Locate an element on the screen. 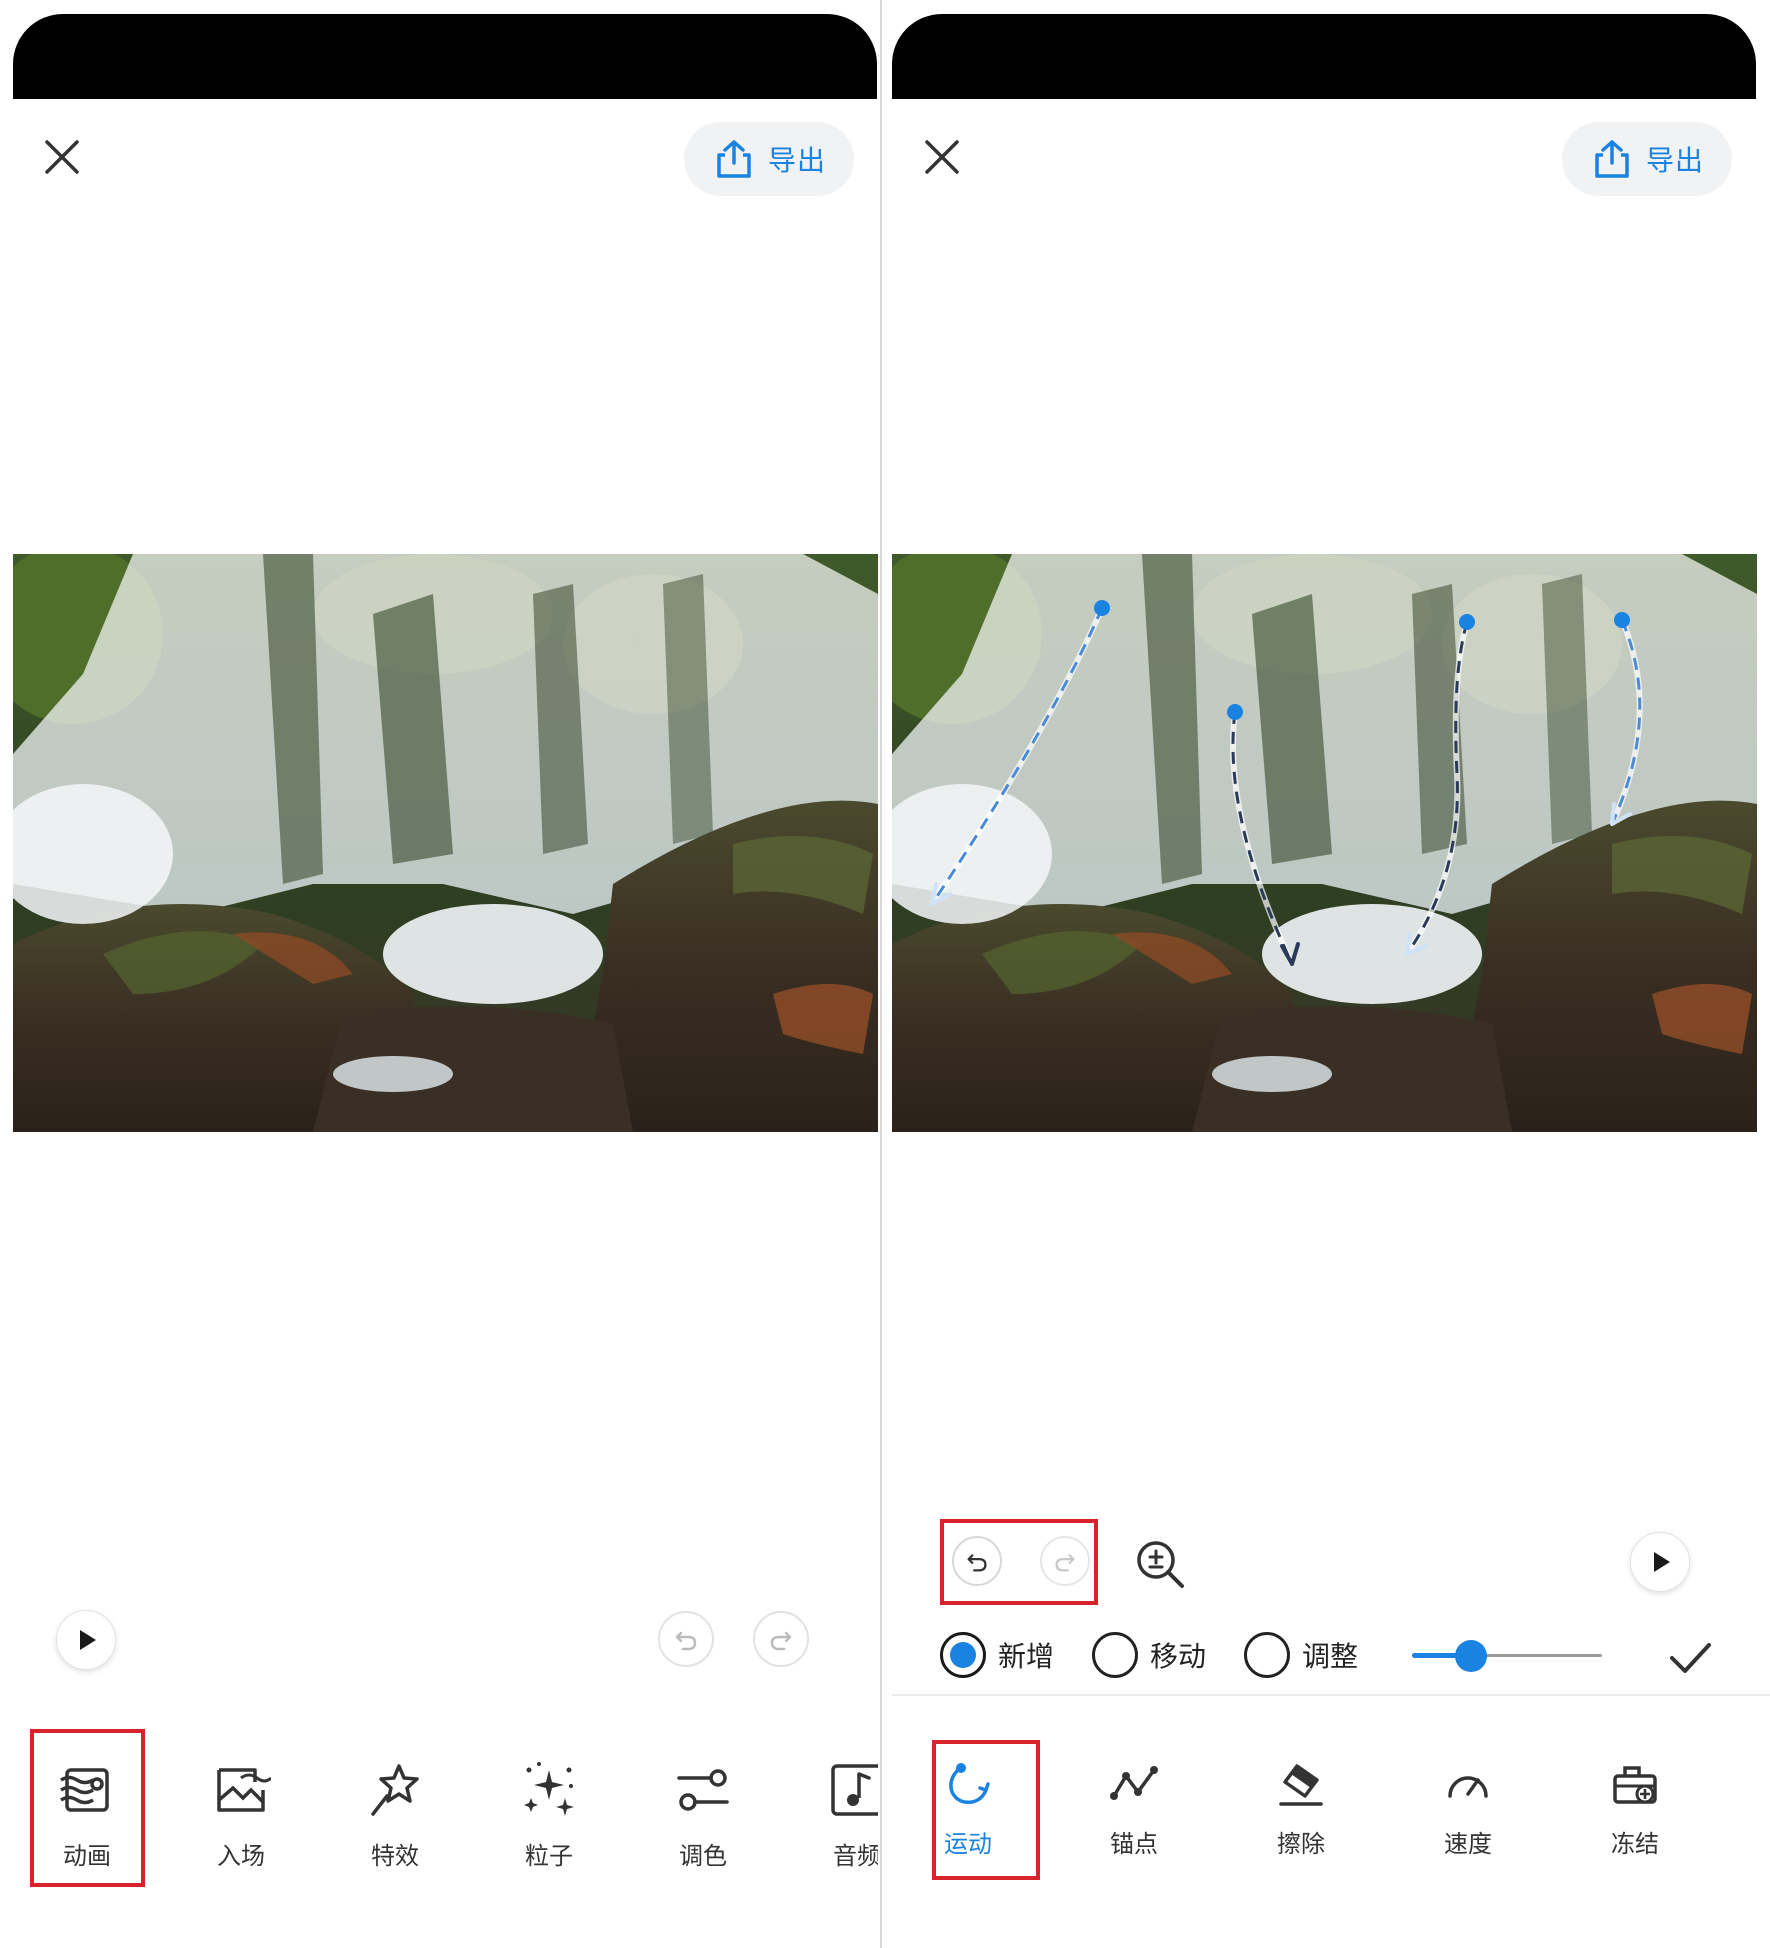  tool-anchor: 锚点 is located at coordinates (1134, 1795).